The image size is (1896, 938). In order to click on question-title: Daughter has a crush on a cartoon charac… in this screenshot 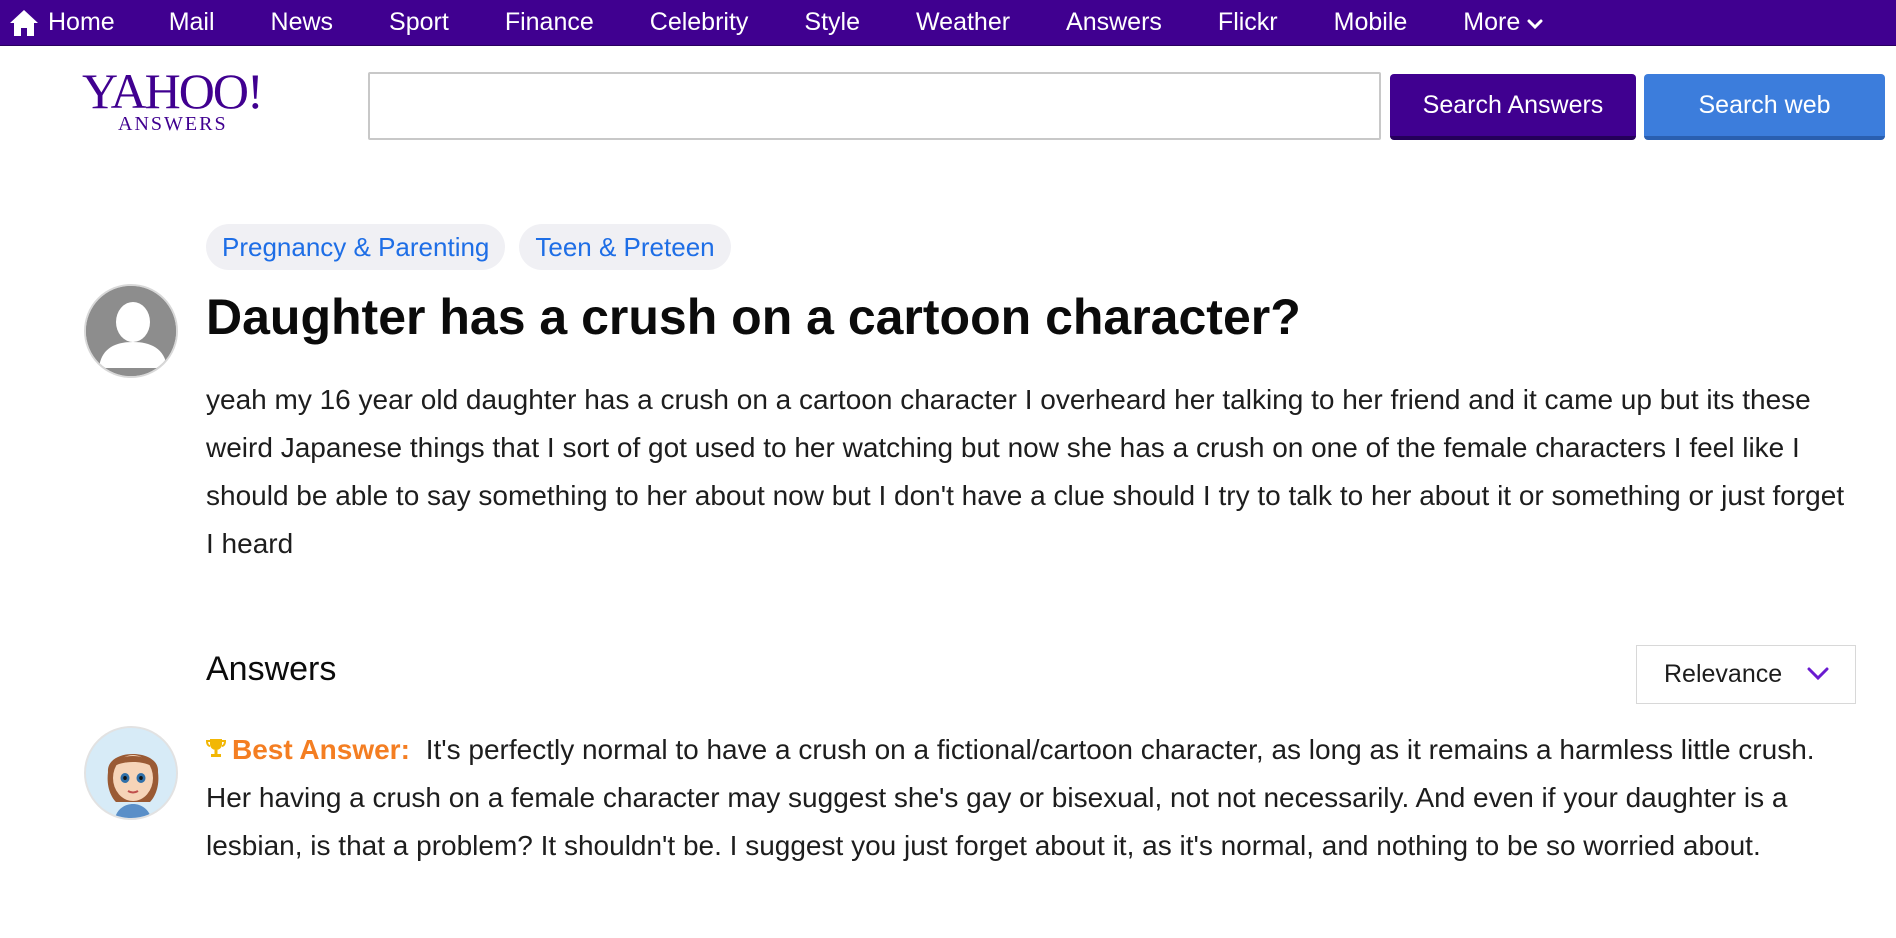, I will do `click(753, 317)`.